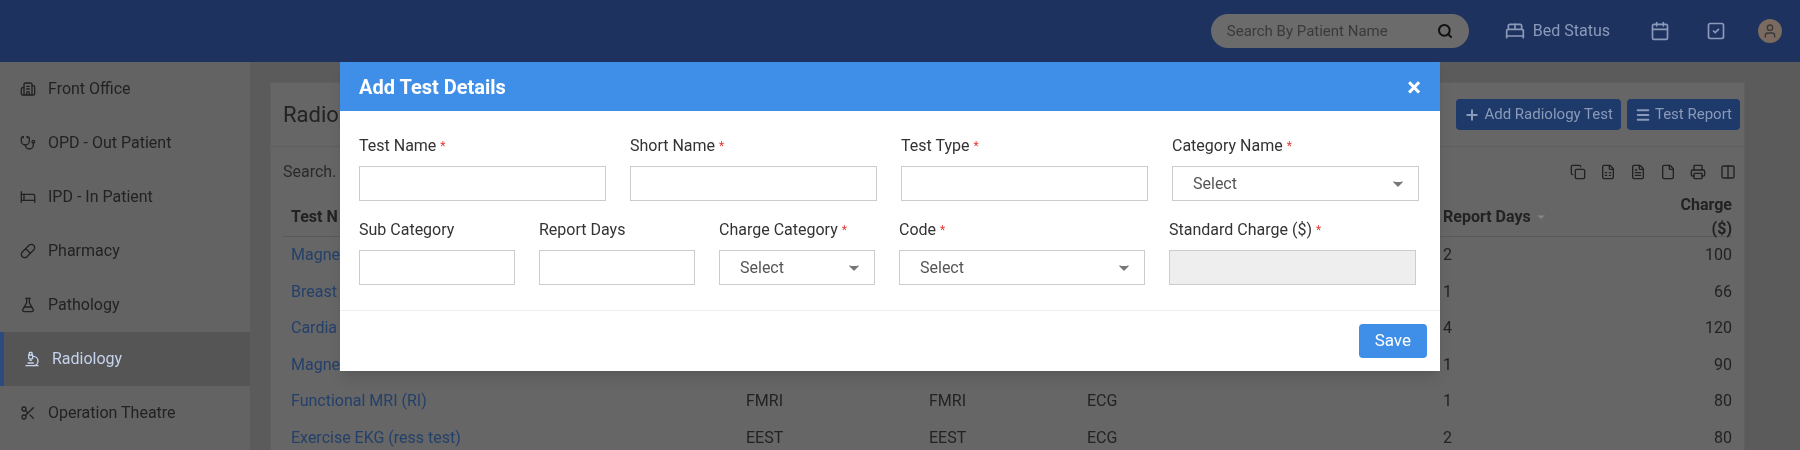  I want to click on sidebar-item: Pathology, so click(125, 305).